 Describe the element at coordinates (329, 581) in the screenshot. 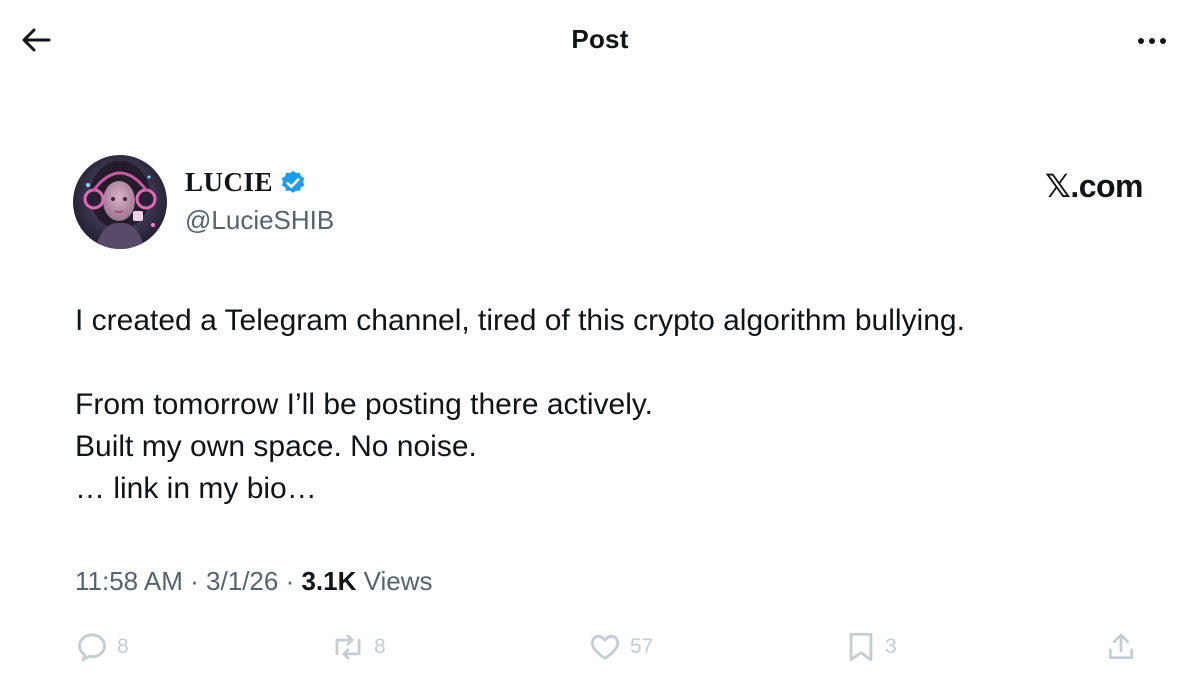

I see `views-count: 3.1K` at that location.